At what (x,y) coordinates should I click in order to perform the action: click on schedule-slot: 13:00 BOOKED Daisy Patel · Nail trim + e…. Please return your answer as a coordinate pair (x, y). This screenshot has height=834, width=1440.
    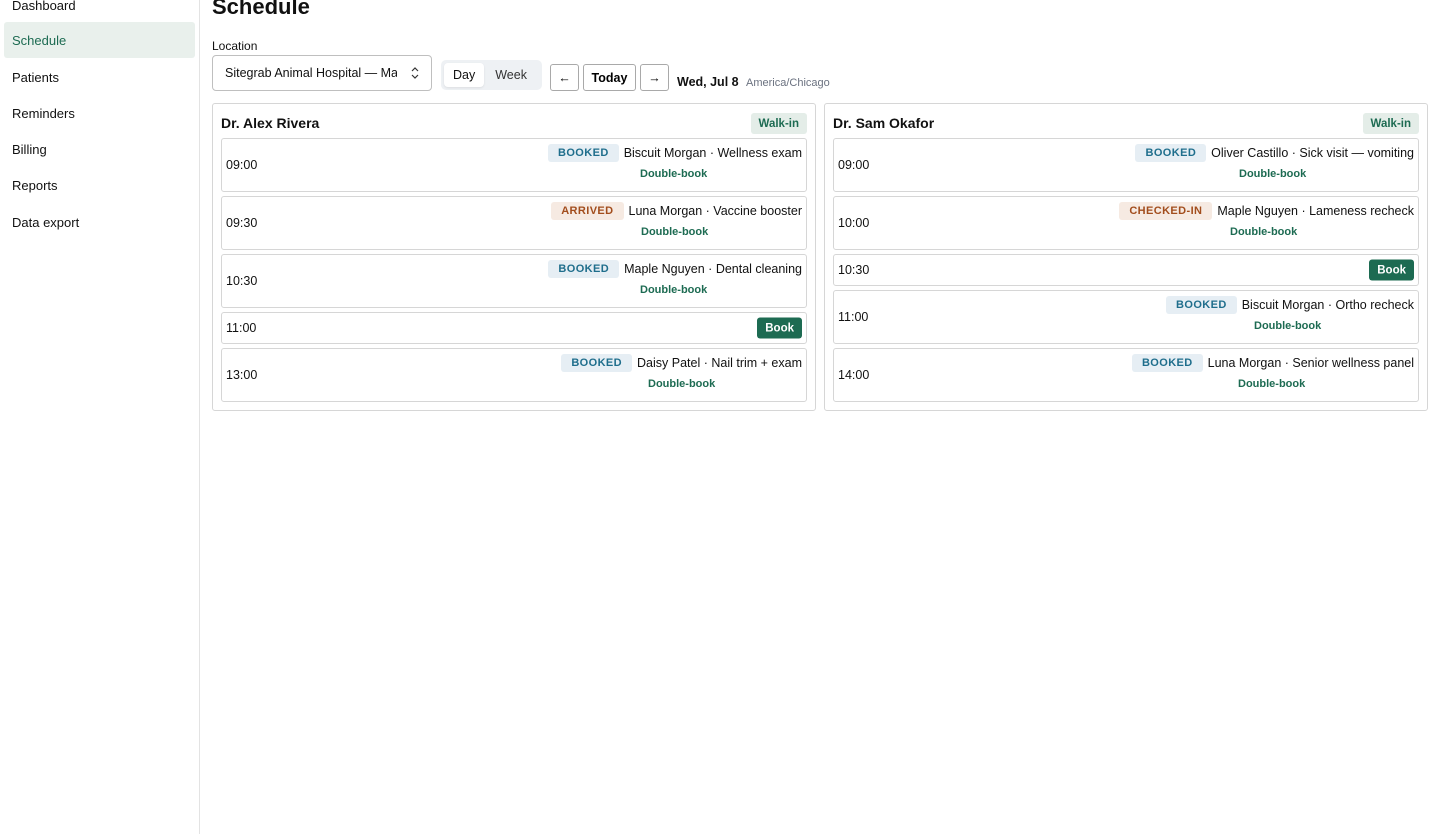
    Looking at the image, I should click on (514, 375).